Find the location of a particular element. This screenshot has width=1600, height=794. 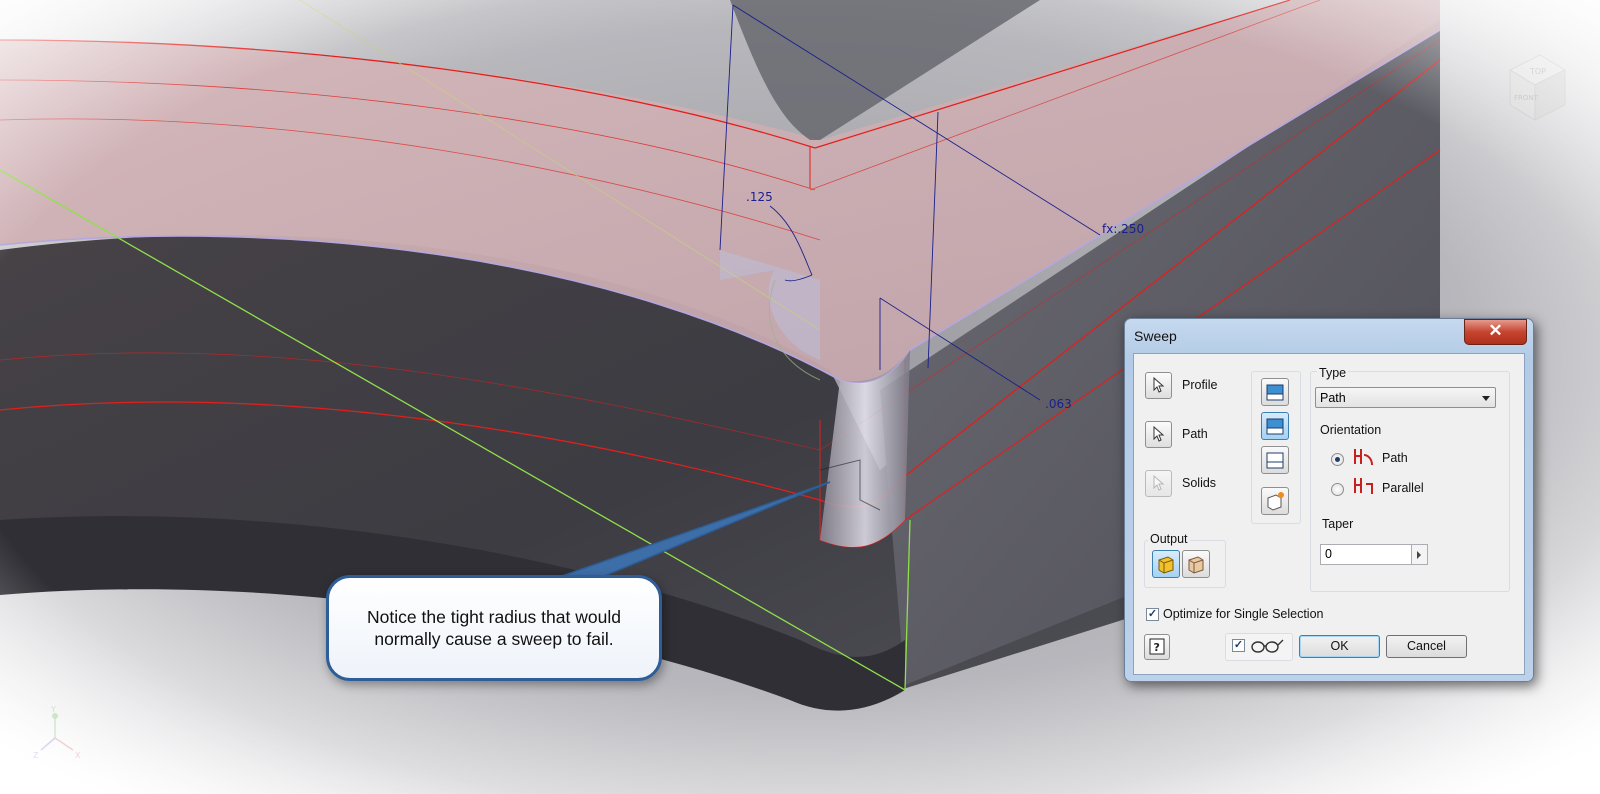

cancel-button: Cancel is located at coordinates (1426, 646).